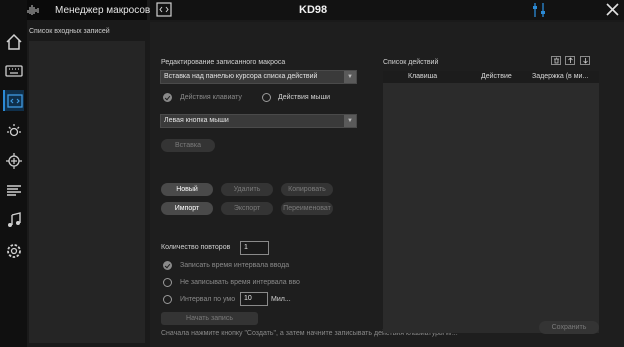  Describe the element at coordinates (307, 189) in the screenshot. I see `copy-button: Копировать` at that location.